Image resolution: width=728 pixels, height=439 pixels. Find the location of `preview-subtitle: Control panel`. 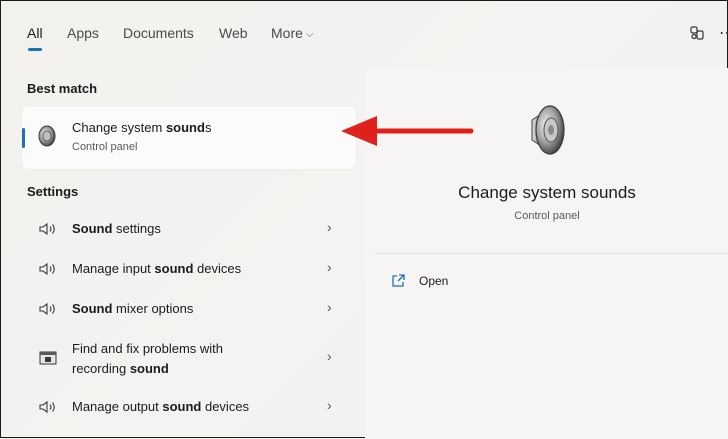

preview-subtitle: Control panel is located at coordinates (547, 216).